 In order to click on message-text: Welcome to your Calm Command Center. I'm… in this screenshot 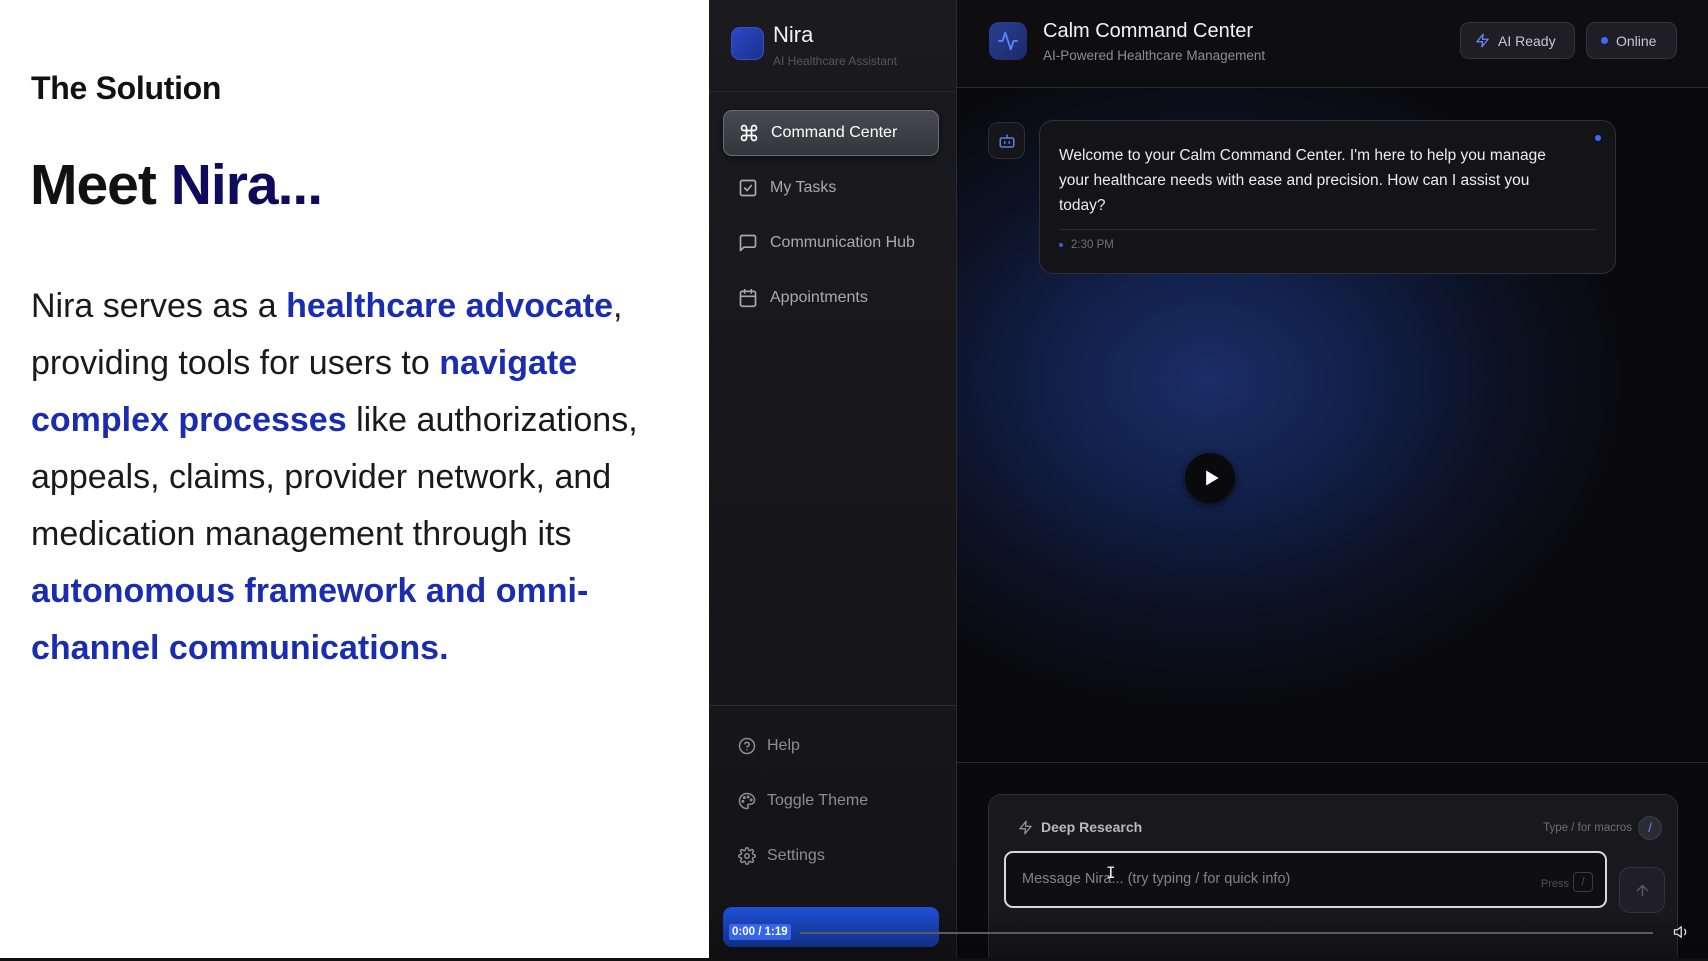, I will do `click(1302, 180)`.